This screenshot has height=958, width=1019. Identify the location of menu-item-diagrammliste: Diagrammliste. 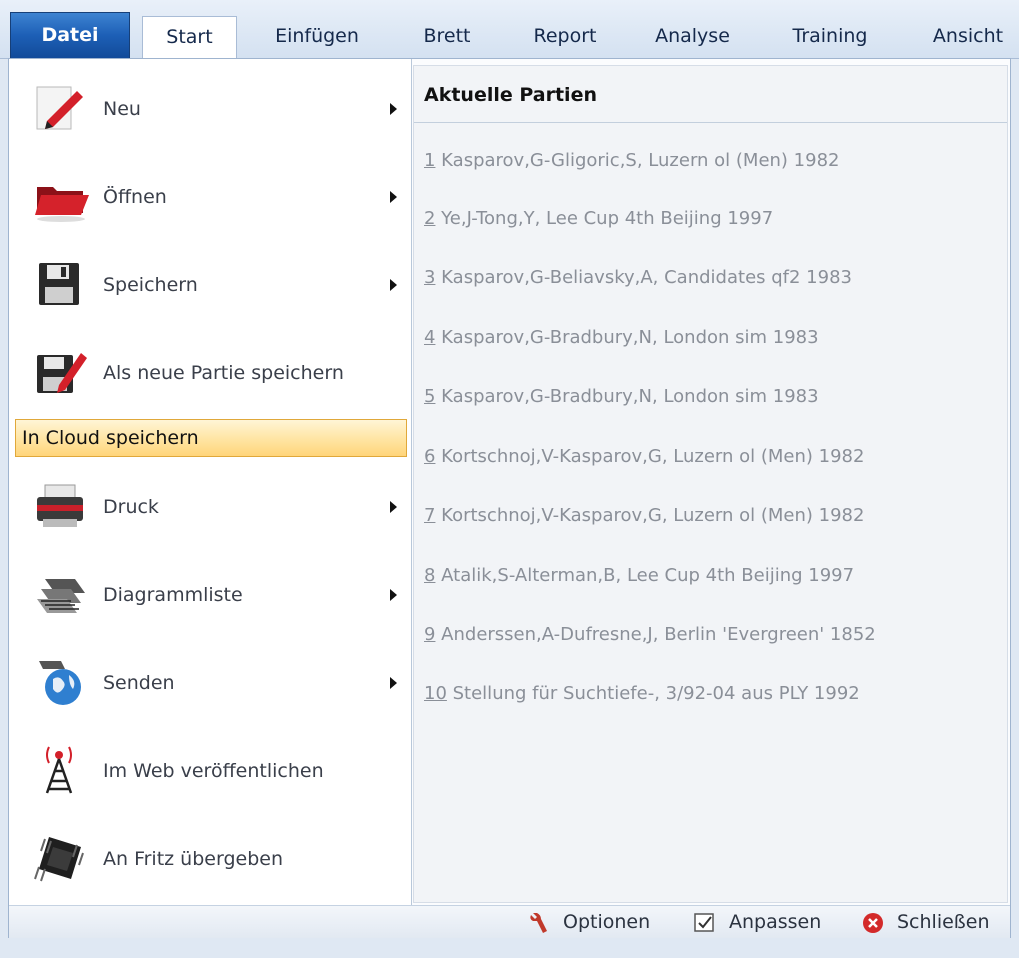
(211, 595).